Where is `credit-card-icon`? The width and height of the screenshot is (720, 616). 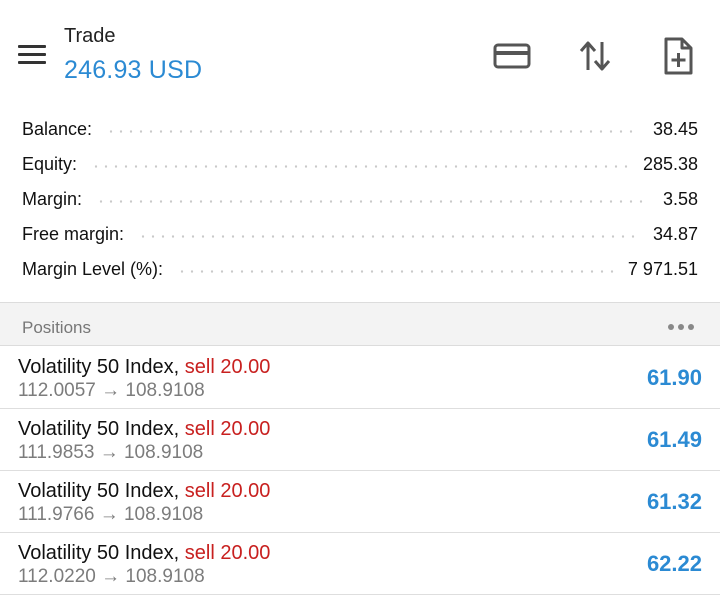 credit-card-icon is located at coordinates (512, 56).